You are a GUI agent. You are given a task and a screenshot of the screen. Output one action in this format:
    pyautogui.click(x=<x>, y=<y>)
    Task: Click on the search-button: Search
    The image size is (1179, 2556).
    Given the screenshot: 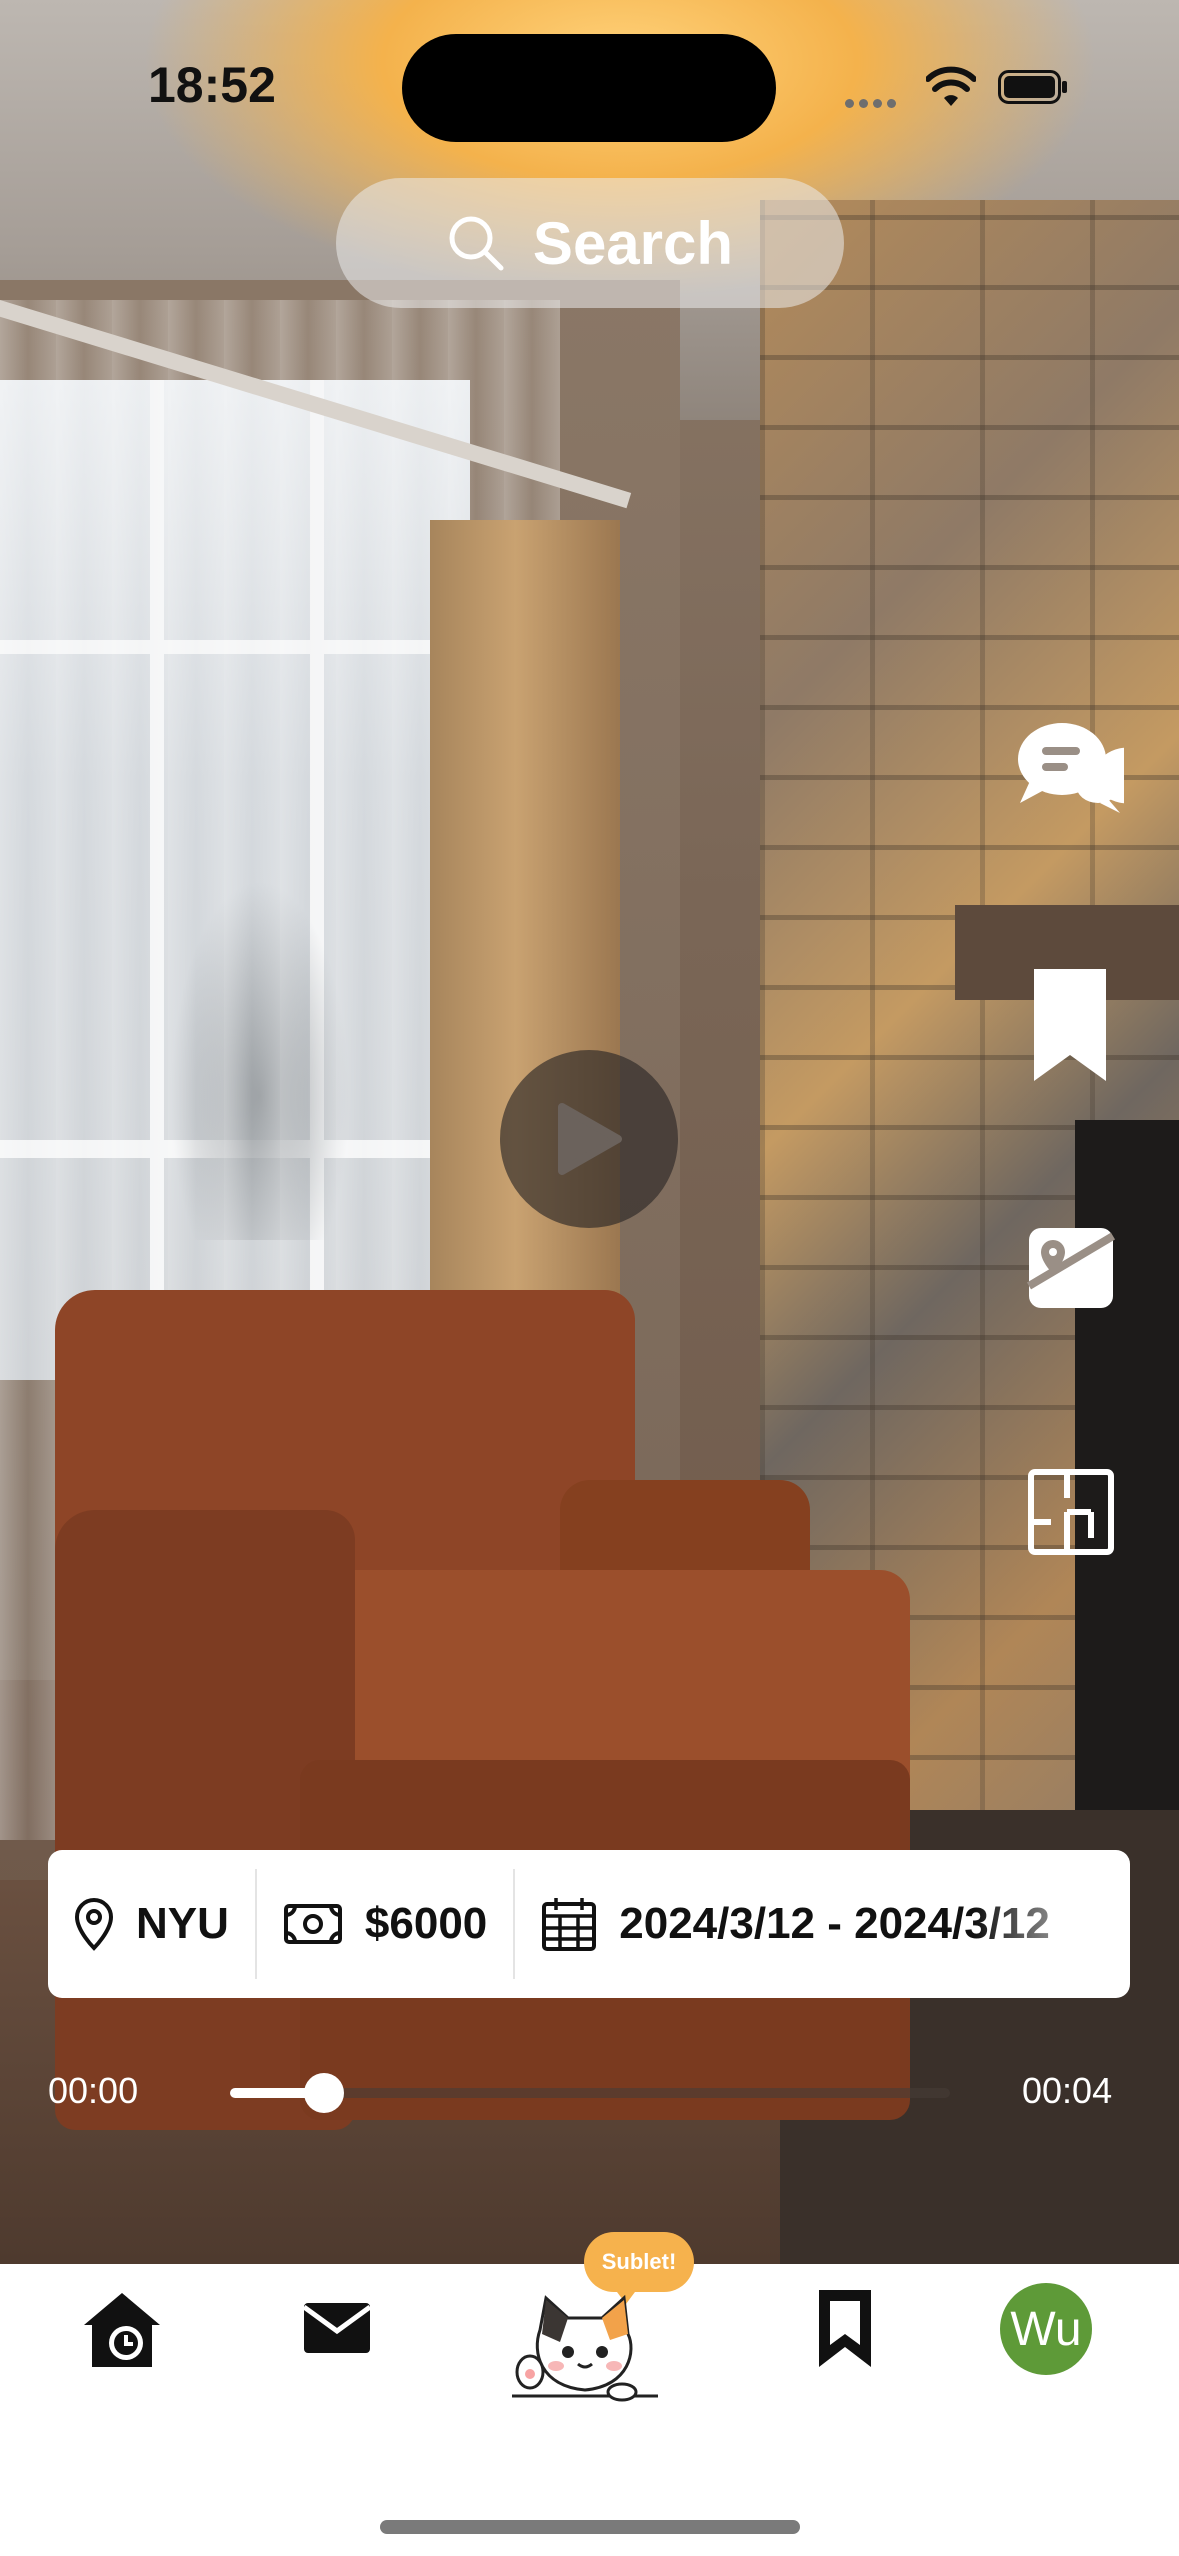 What is the action you would take?
    pyautogui.click(x=590, y=243)
    